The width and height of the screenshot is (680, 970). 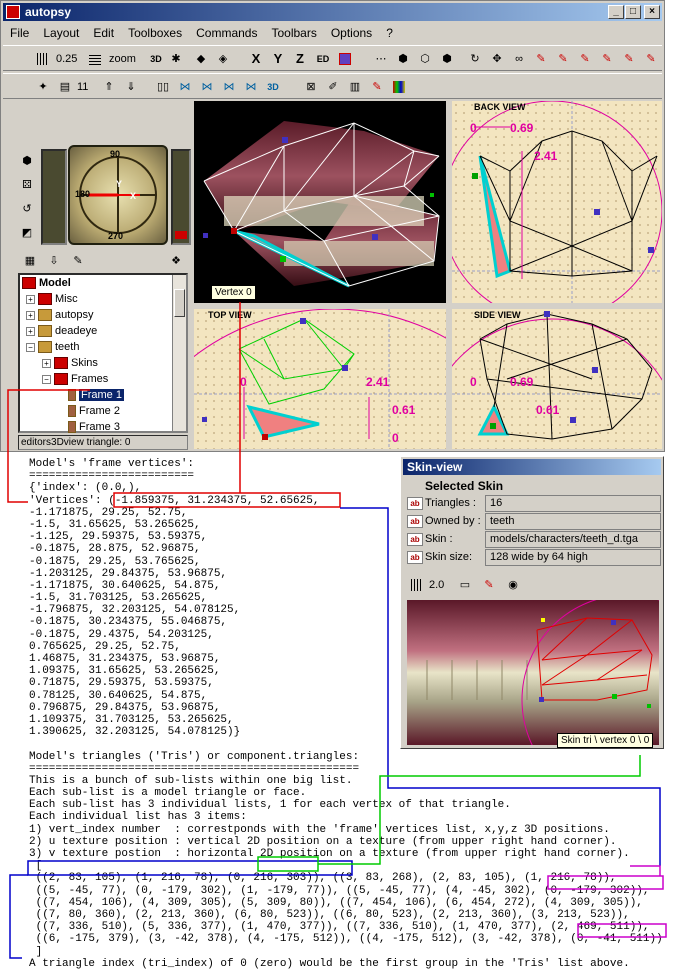 I want to click on zoom-grid-icon, so click(x=95, y=59).